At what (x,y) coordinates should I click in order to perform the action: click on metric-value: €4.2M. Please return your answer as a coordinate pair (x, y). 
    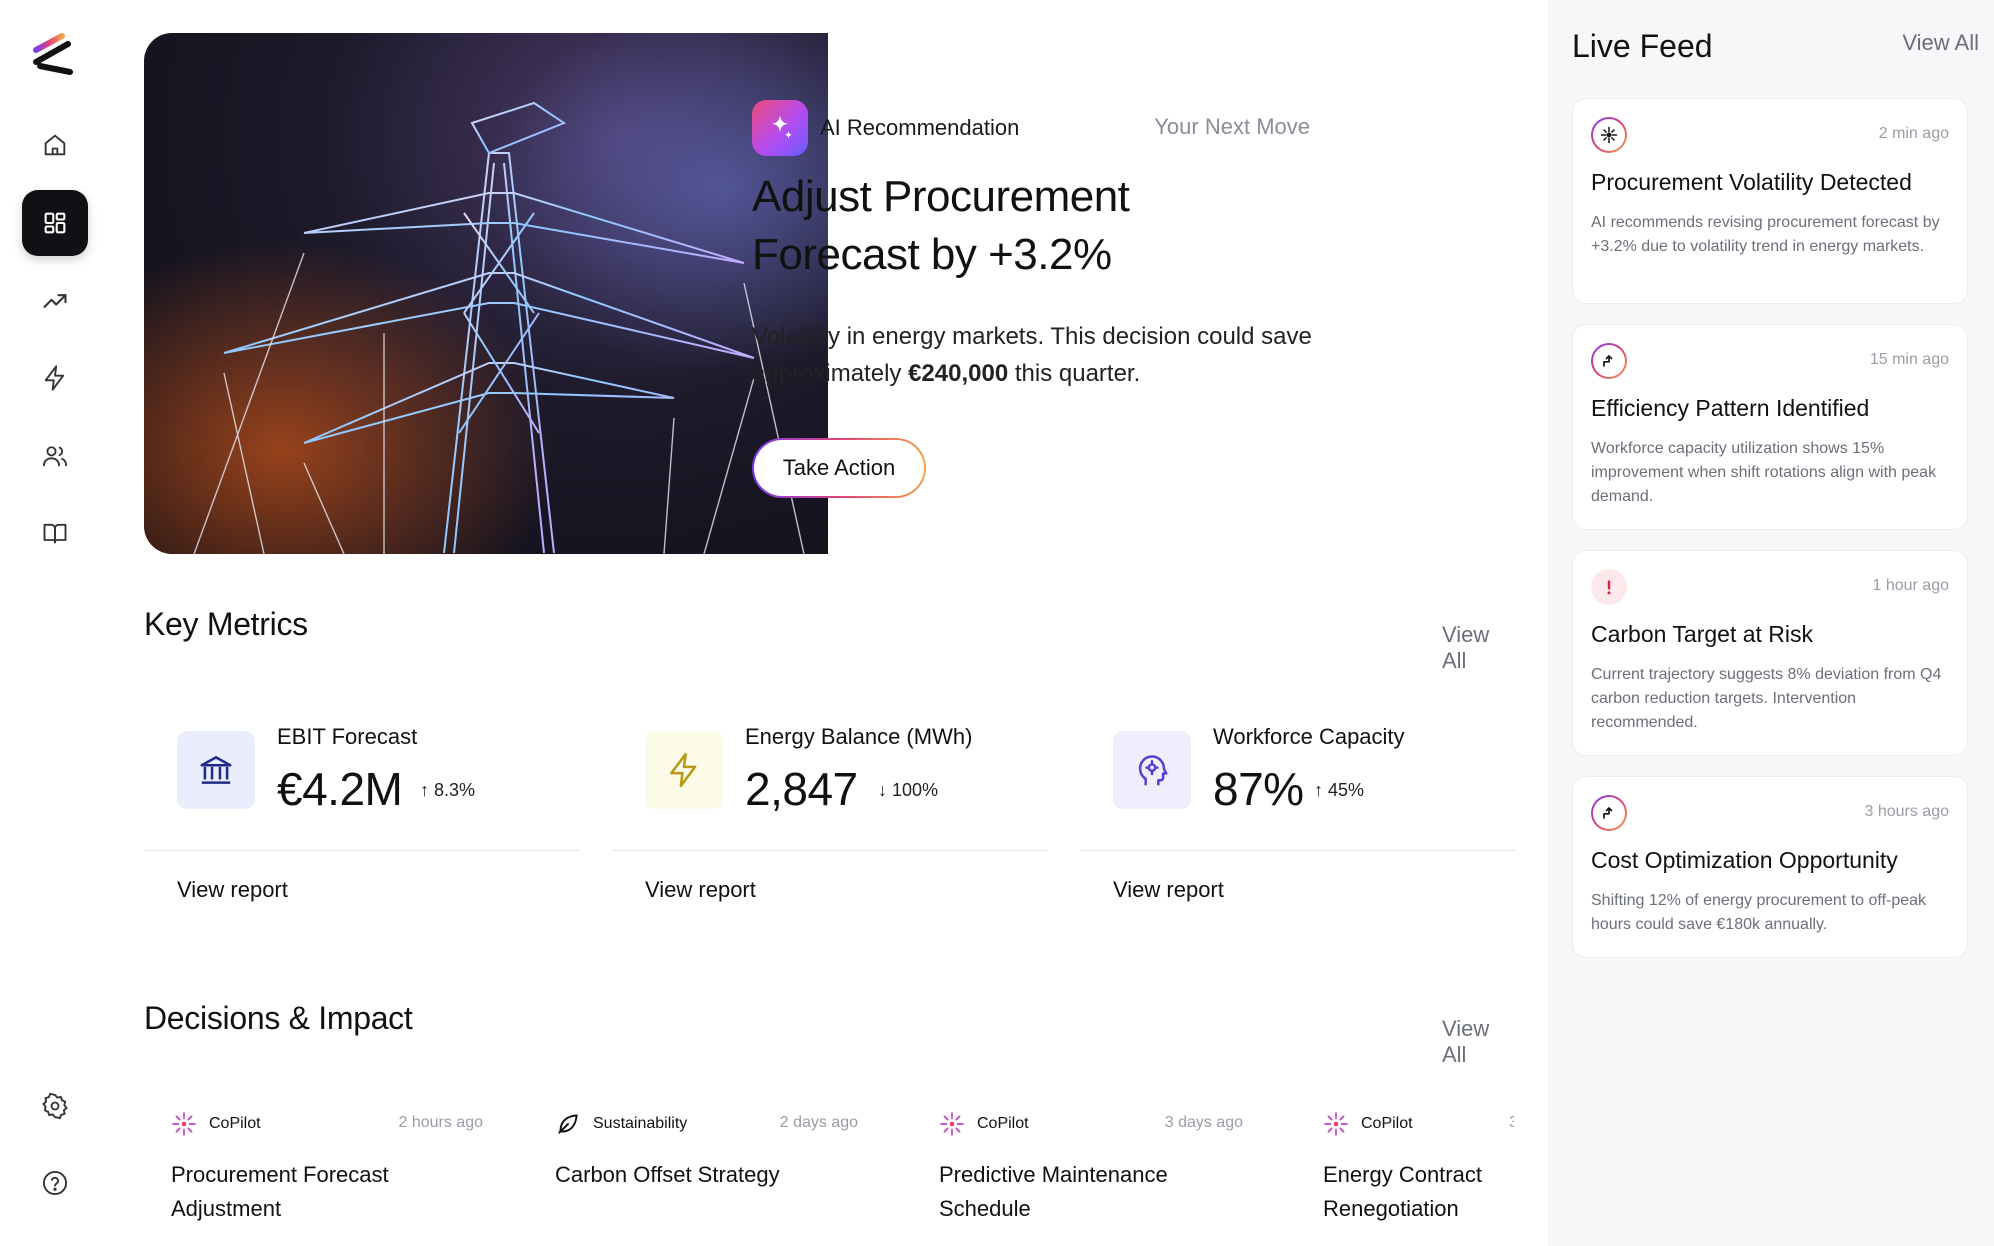
    Looking at the image, I should click on (340, 789).